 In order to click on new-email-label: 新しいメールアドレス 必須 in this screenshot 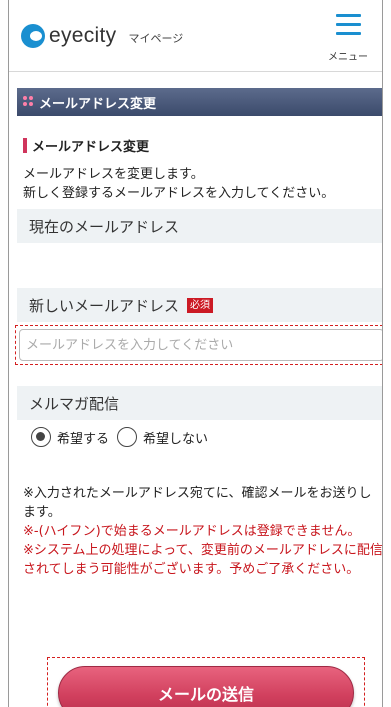, I will do `click(199, 305)`.